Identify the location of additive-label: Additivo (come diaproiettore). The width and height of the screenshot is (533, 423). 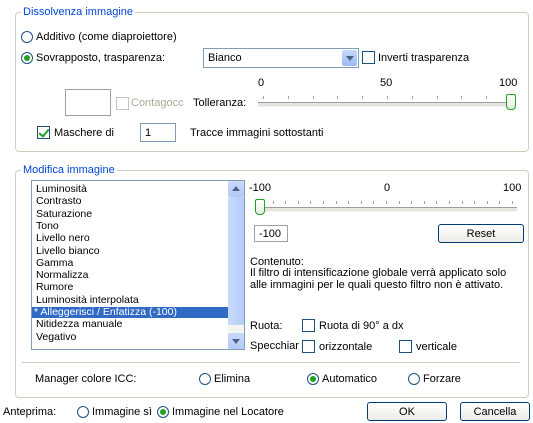
(106, 37).